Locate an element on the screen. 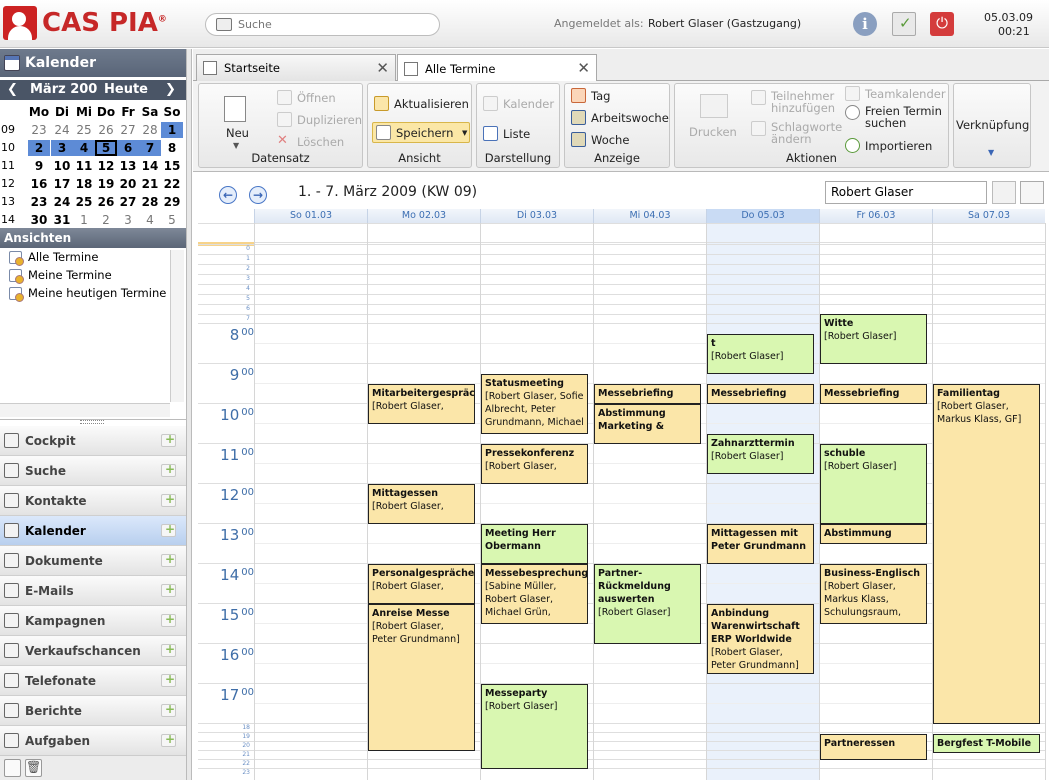  mini-day: 31 is located at coordinates (62, 220).